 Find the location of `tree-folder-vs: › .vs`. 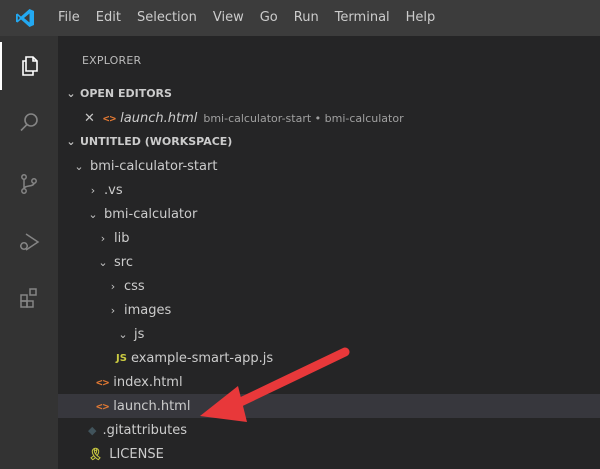

tree-folder-vs: › .vs is located at coordinates (329, 190).